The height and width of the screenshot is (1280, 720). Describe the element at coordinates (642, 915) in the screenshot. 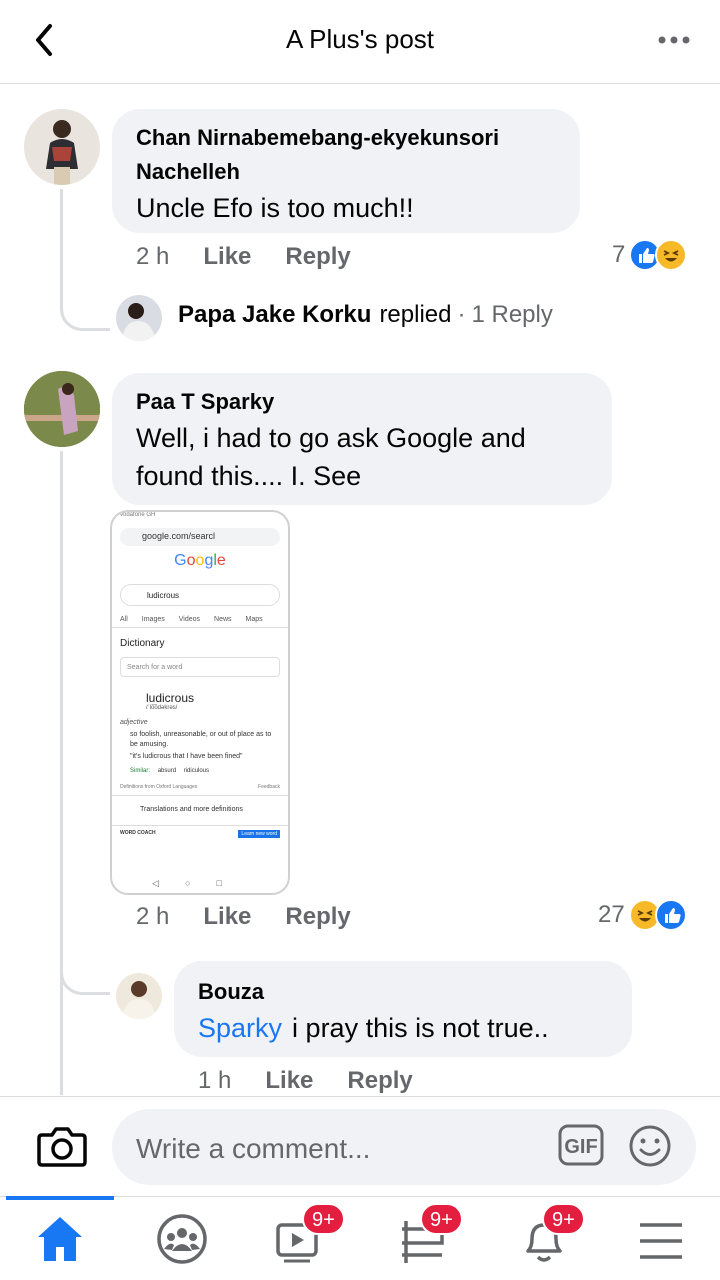

I see `reaction-summary: 27` at that location.